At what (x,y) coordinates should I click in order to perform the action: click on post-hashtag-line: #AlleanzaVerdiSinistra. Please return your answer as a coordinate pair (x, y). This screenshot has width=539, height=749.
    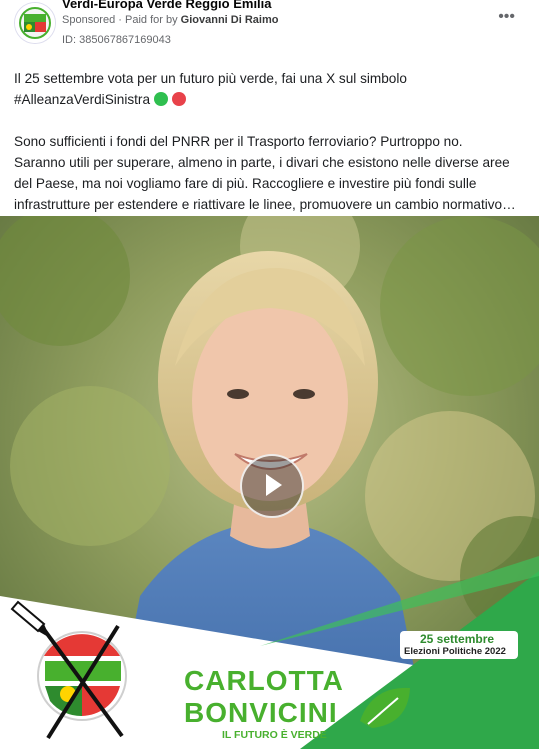
    Looking at the image, I should click on (271, 99).